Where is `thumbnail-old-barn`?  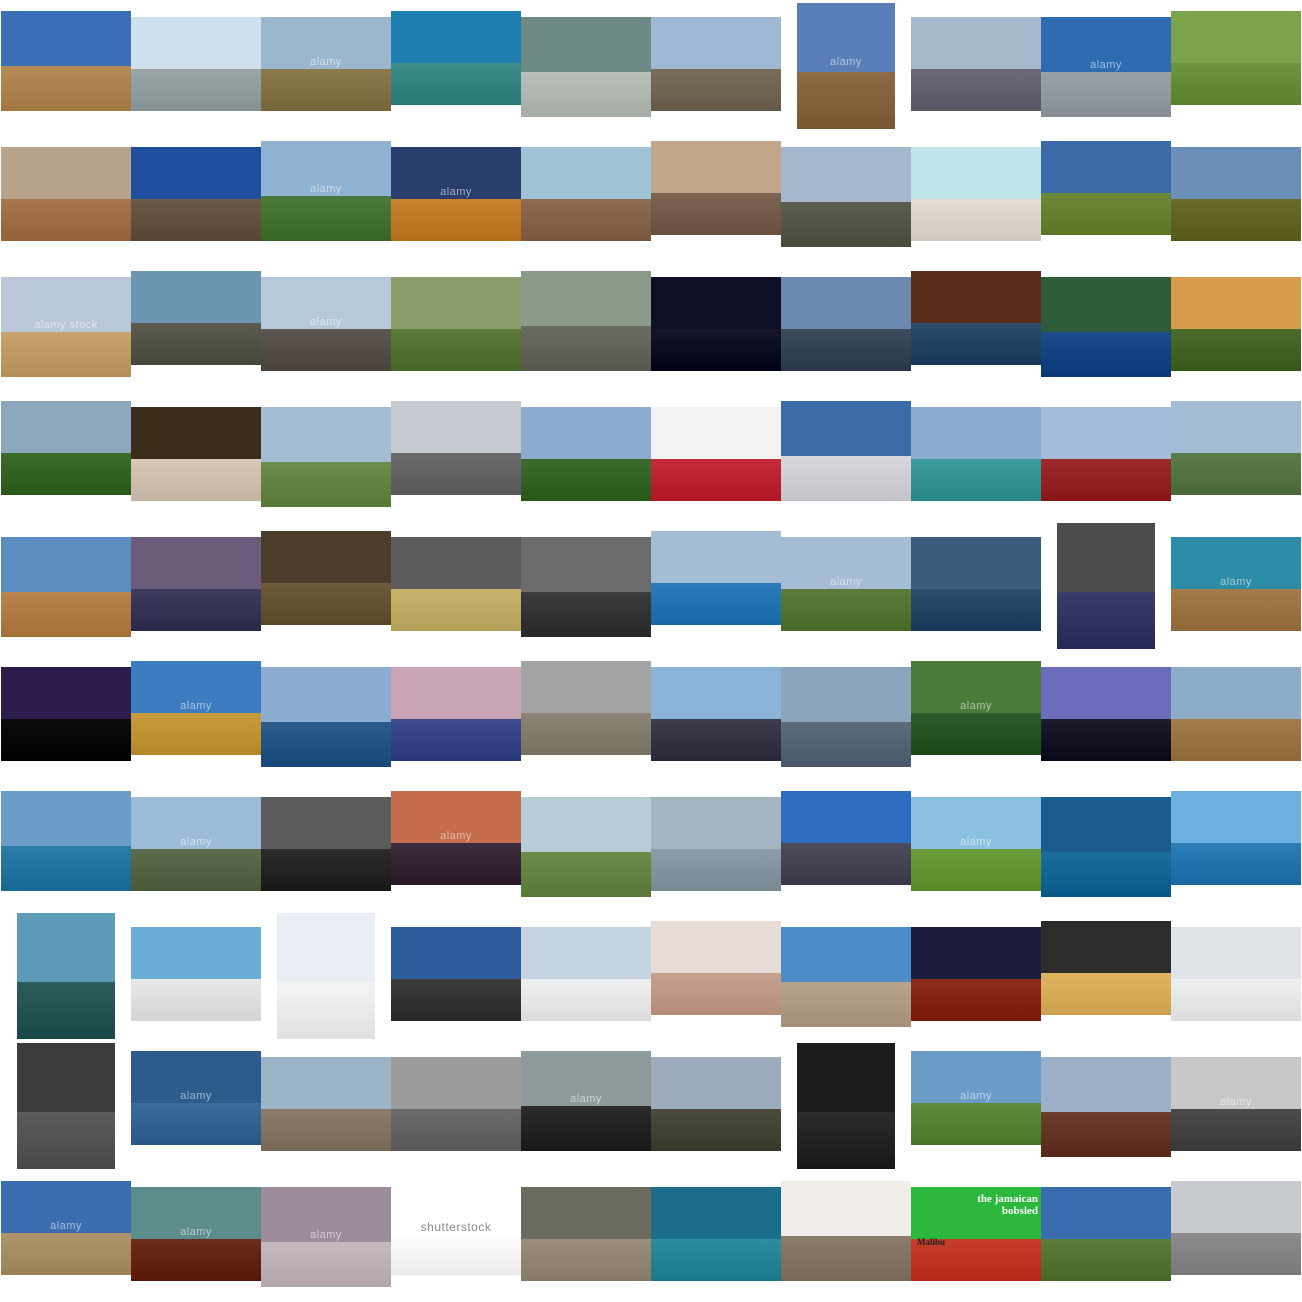
thumbnail-old-barn is located at coordinates (716, 1106).